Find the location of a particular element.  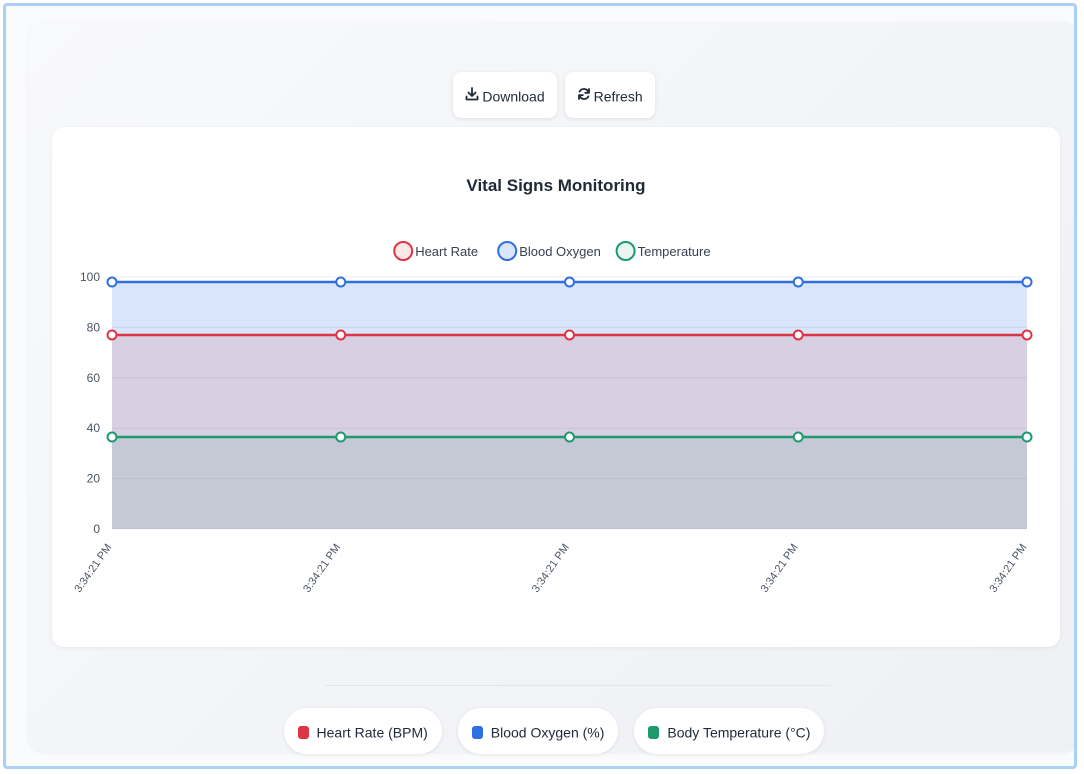

legend-pill: Body Temperature (°C) is located at coordinates (729, 731).